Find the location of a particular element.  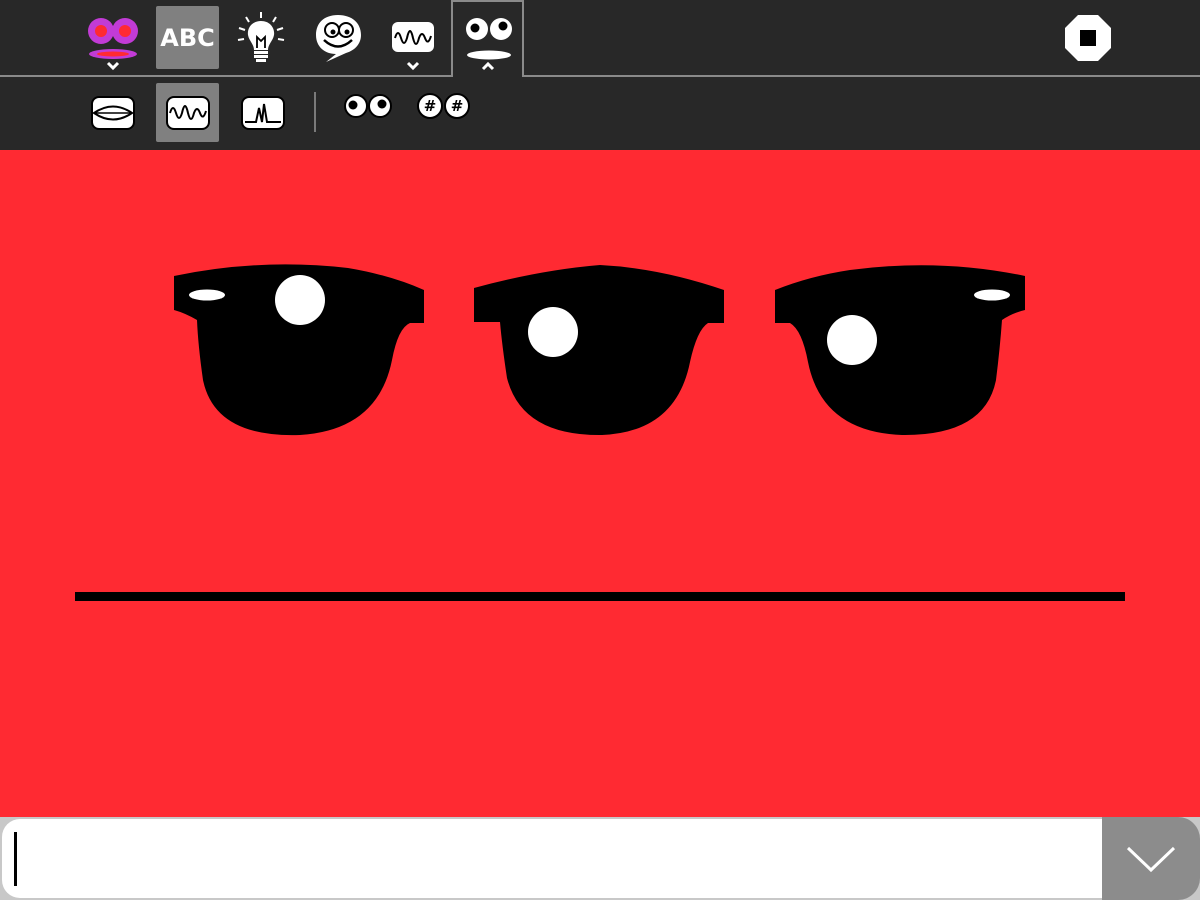

face-eyes is located at coordinates (599, 350).